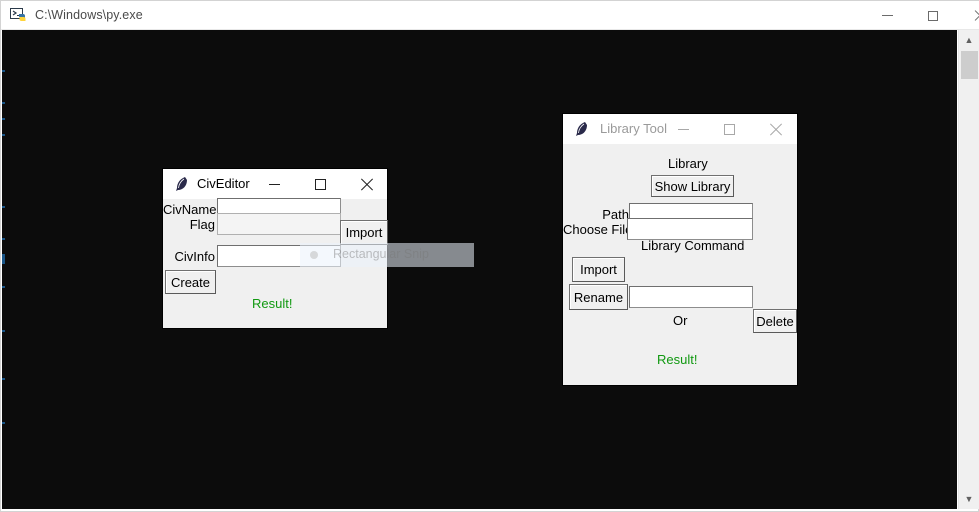 This screenshot has height=512, width=979. What do you see at coordinates (967, 15) in the screenshot?
I see `console-close-button` at bounding box center [967, 15].